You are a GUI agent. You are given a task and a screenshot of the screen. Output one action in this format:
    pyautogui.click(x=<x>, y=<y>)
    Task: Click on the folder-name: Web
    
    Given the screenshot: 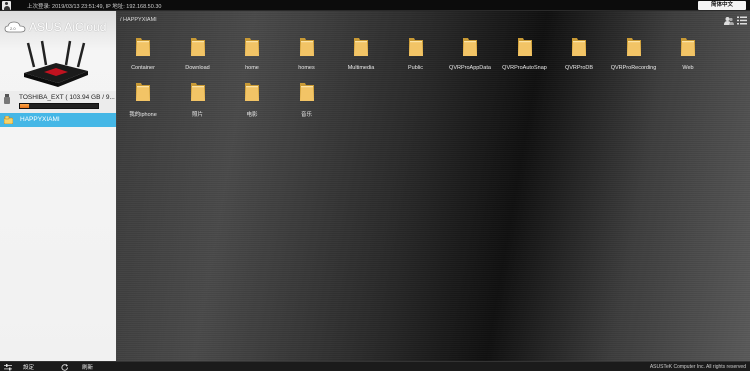 What is the action you would take?
    pyautogui.click(x=688, y=68)
    